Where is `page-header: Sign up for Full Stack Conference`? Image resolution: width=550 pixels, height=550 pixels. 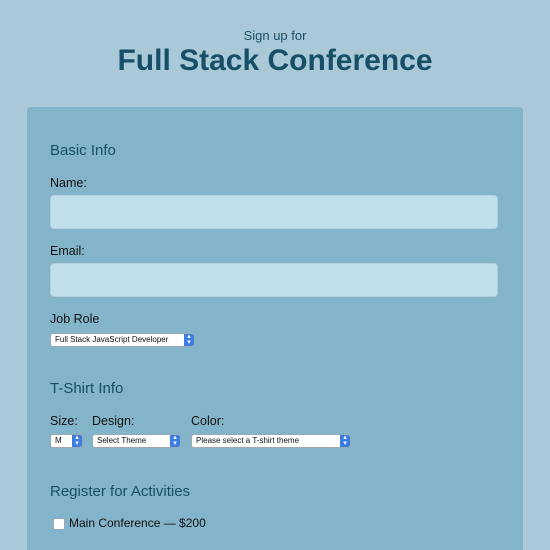
page-header: Sign up for Full Stack Conference is located at coordinates (275, 39).